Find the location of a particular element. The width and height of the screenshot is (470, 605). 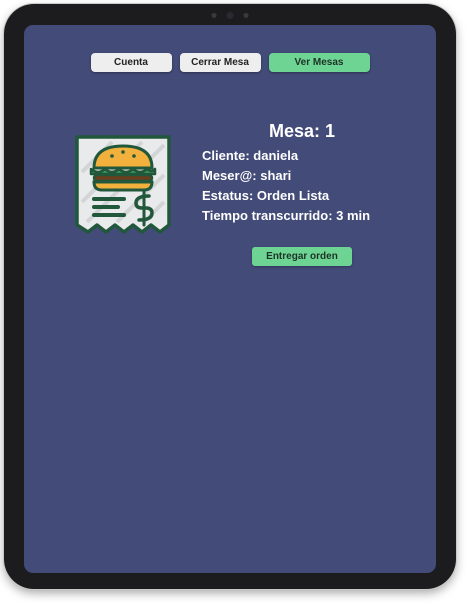

estatus-line: EstatusOrden Lista is located at coordinates (302, 195).